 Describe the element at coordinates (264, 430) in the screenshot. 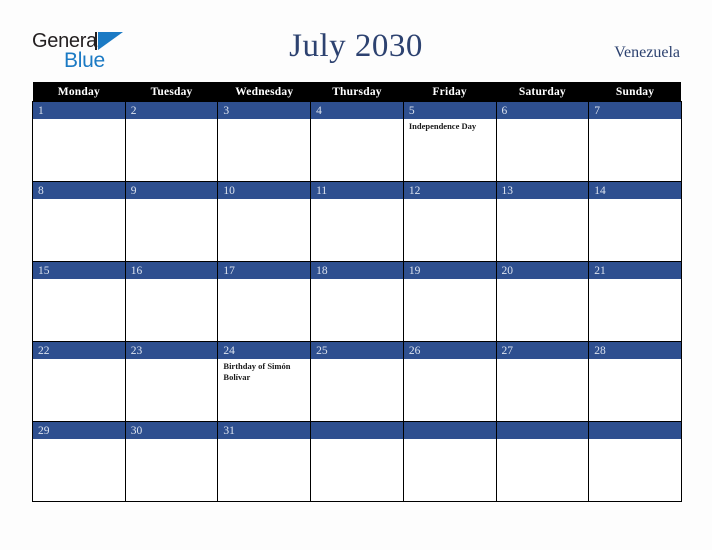

I see `day-number: 31` at that location.